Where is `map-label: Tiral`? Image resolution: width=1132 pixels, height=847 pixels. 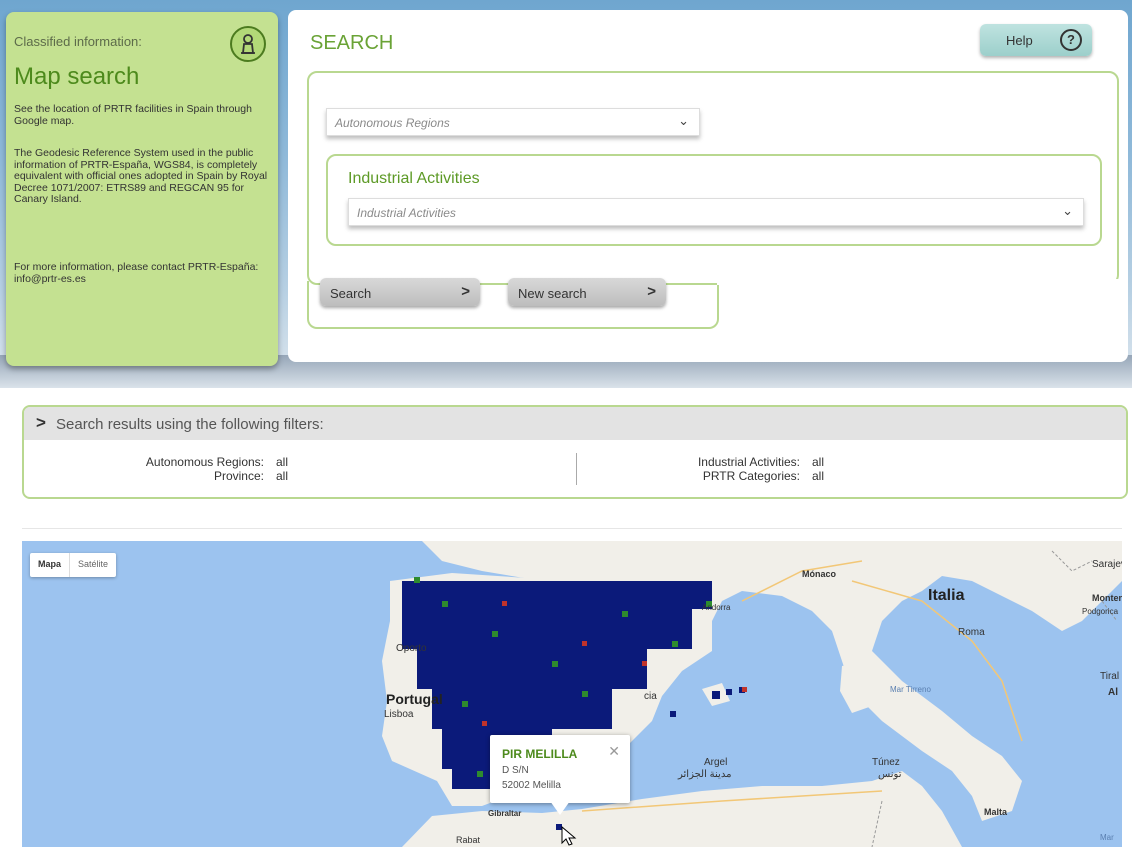
map-label: Tiral is located at coordinates (1110, 676).